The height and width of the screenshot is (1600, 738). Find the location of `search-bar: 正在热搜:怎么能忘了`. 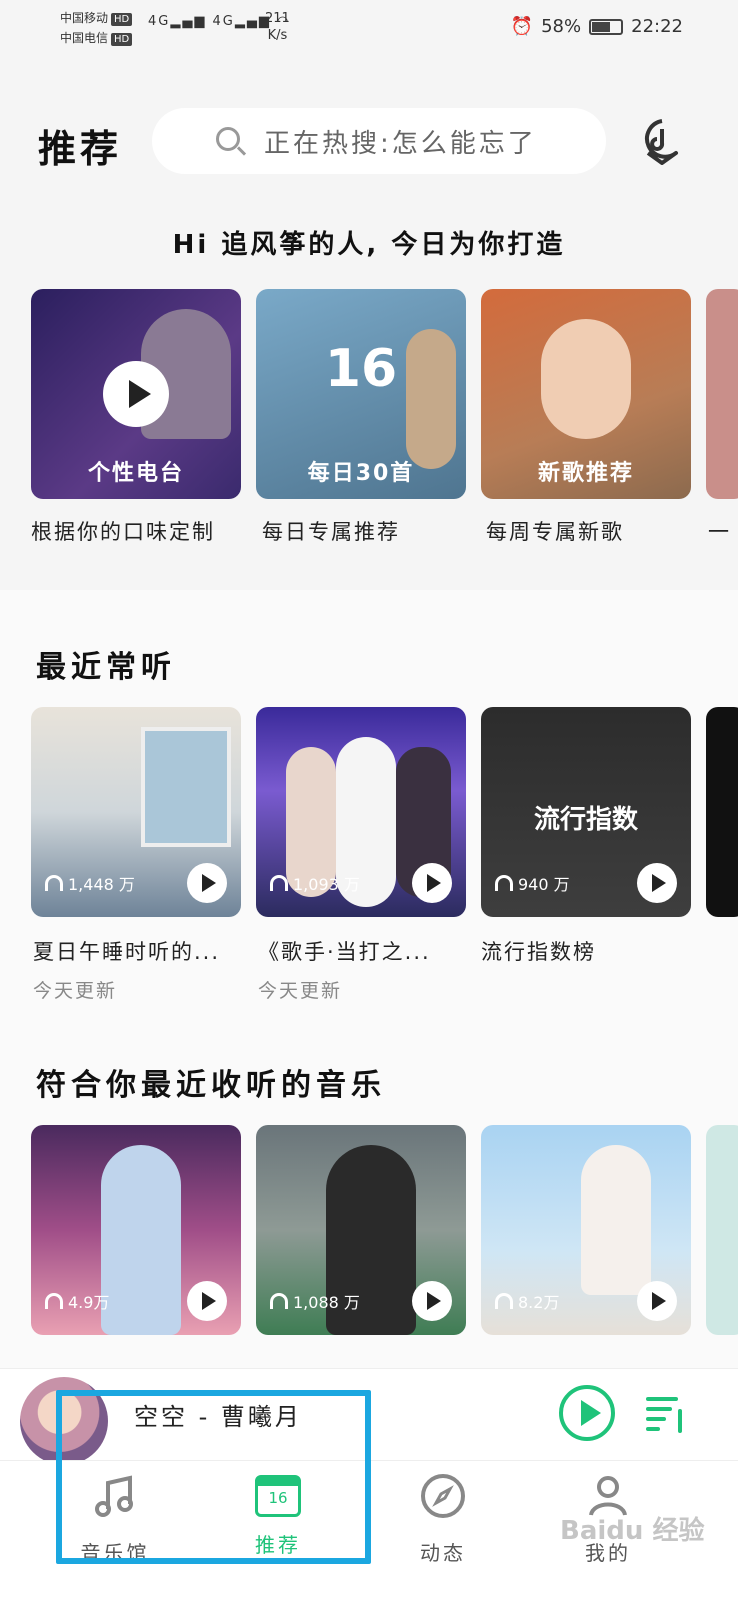

search-bar: 正在热搜:怎么能忘了 is located at coordinates (379, 141).